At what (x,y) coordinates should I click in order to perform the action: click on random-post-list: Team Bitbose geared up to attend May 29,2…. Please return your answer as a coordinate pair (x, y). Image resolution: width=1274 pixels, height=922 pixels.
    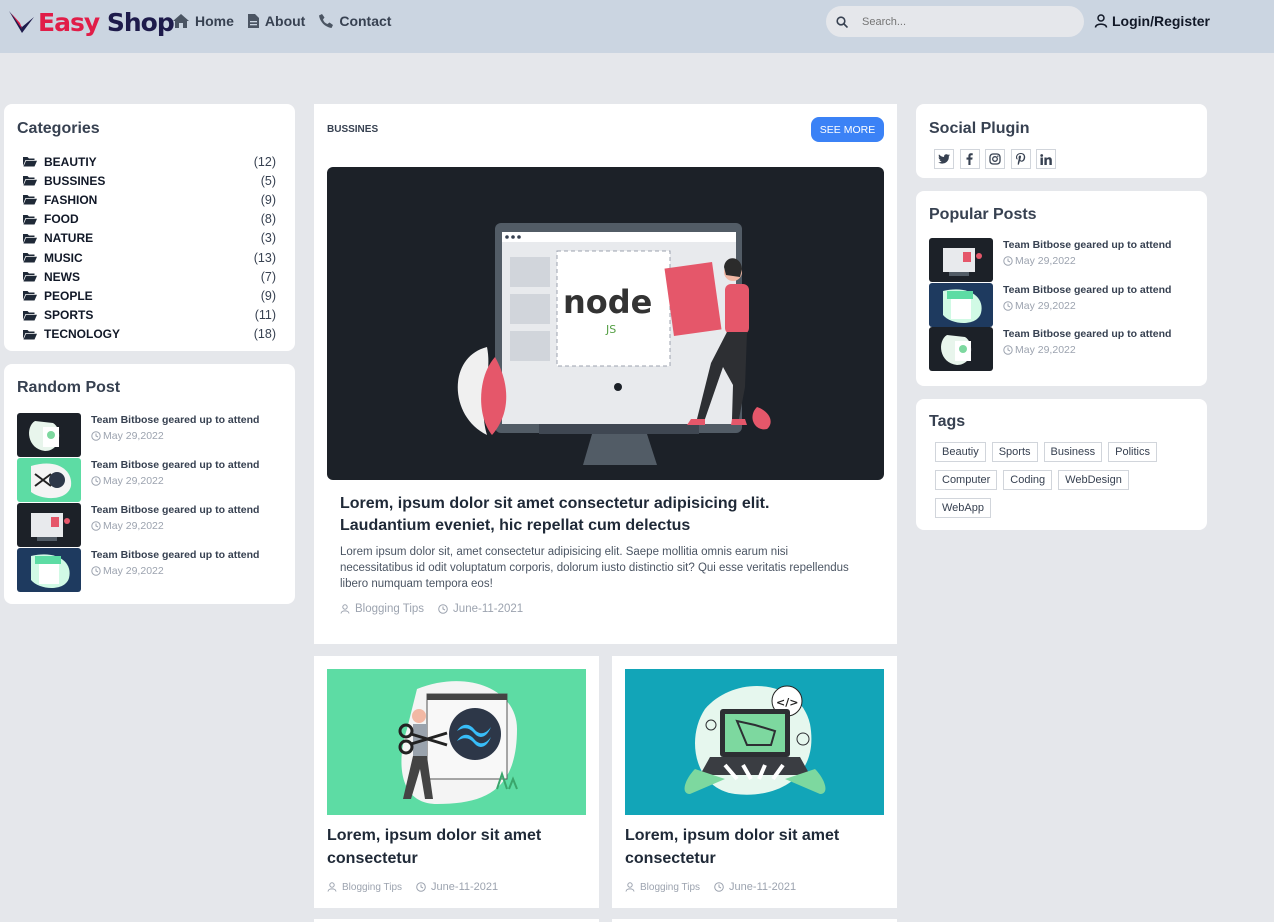
    Looking at the image, I should click on (149, 503).